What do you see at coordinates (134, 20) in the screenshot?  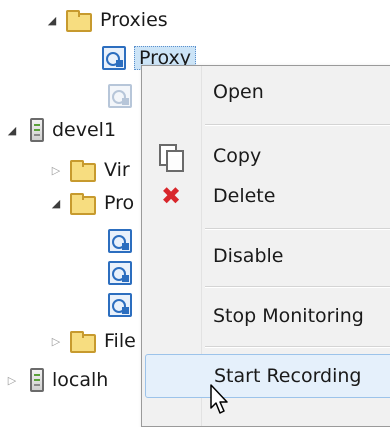 I see `tree-item-label: Proxies` at bounding box center [134, 20].